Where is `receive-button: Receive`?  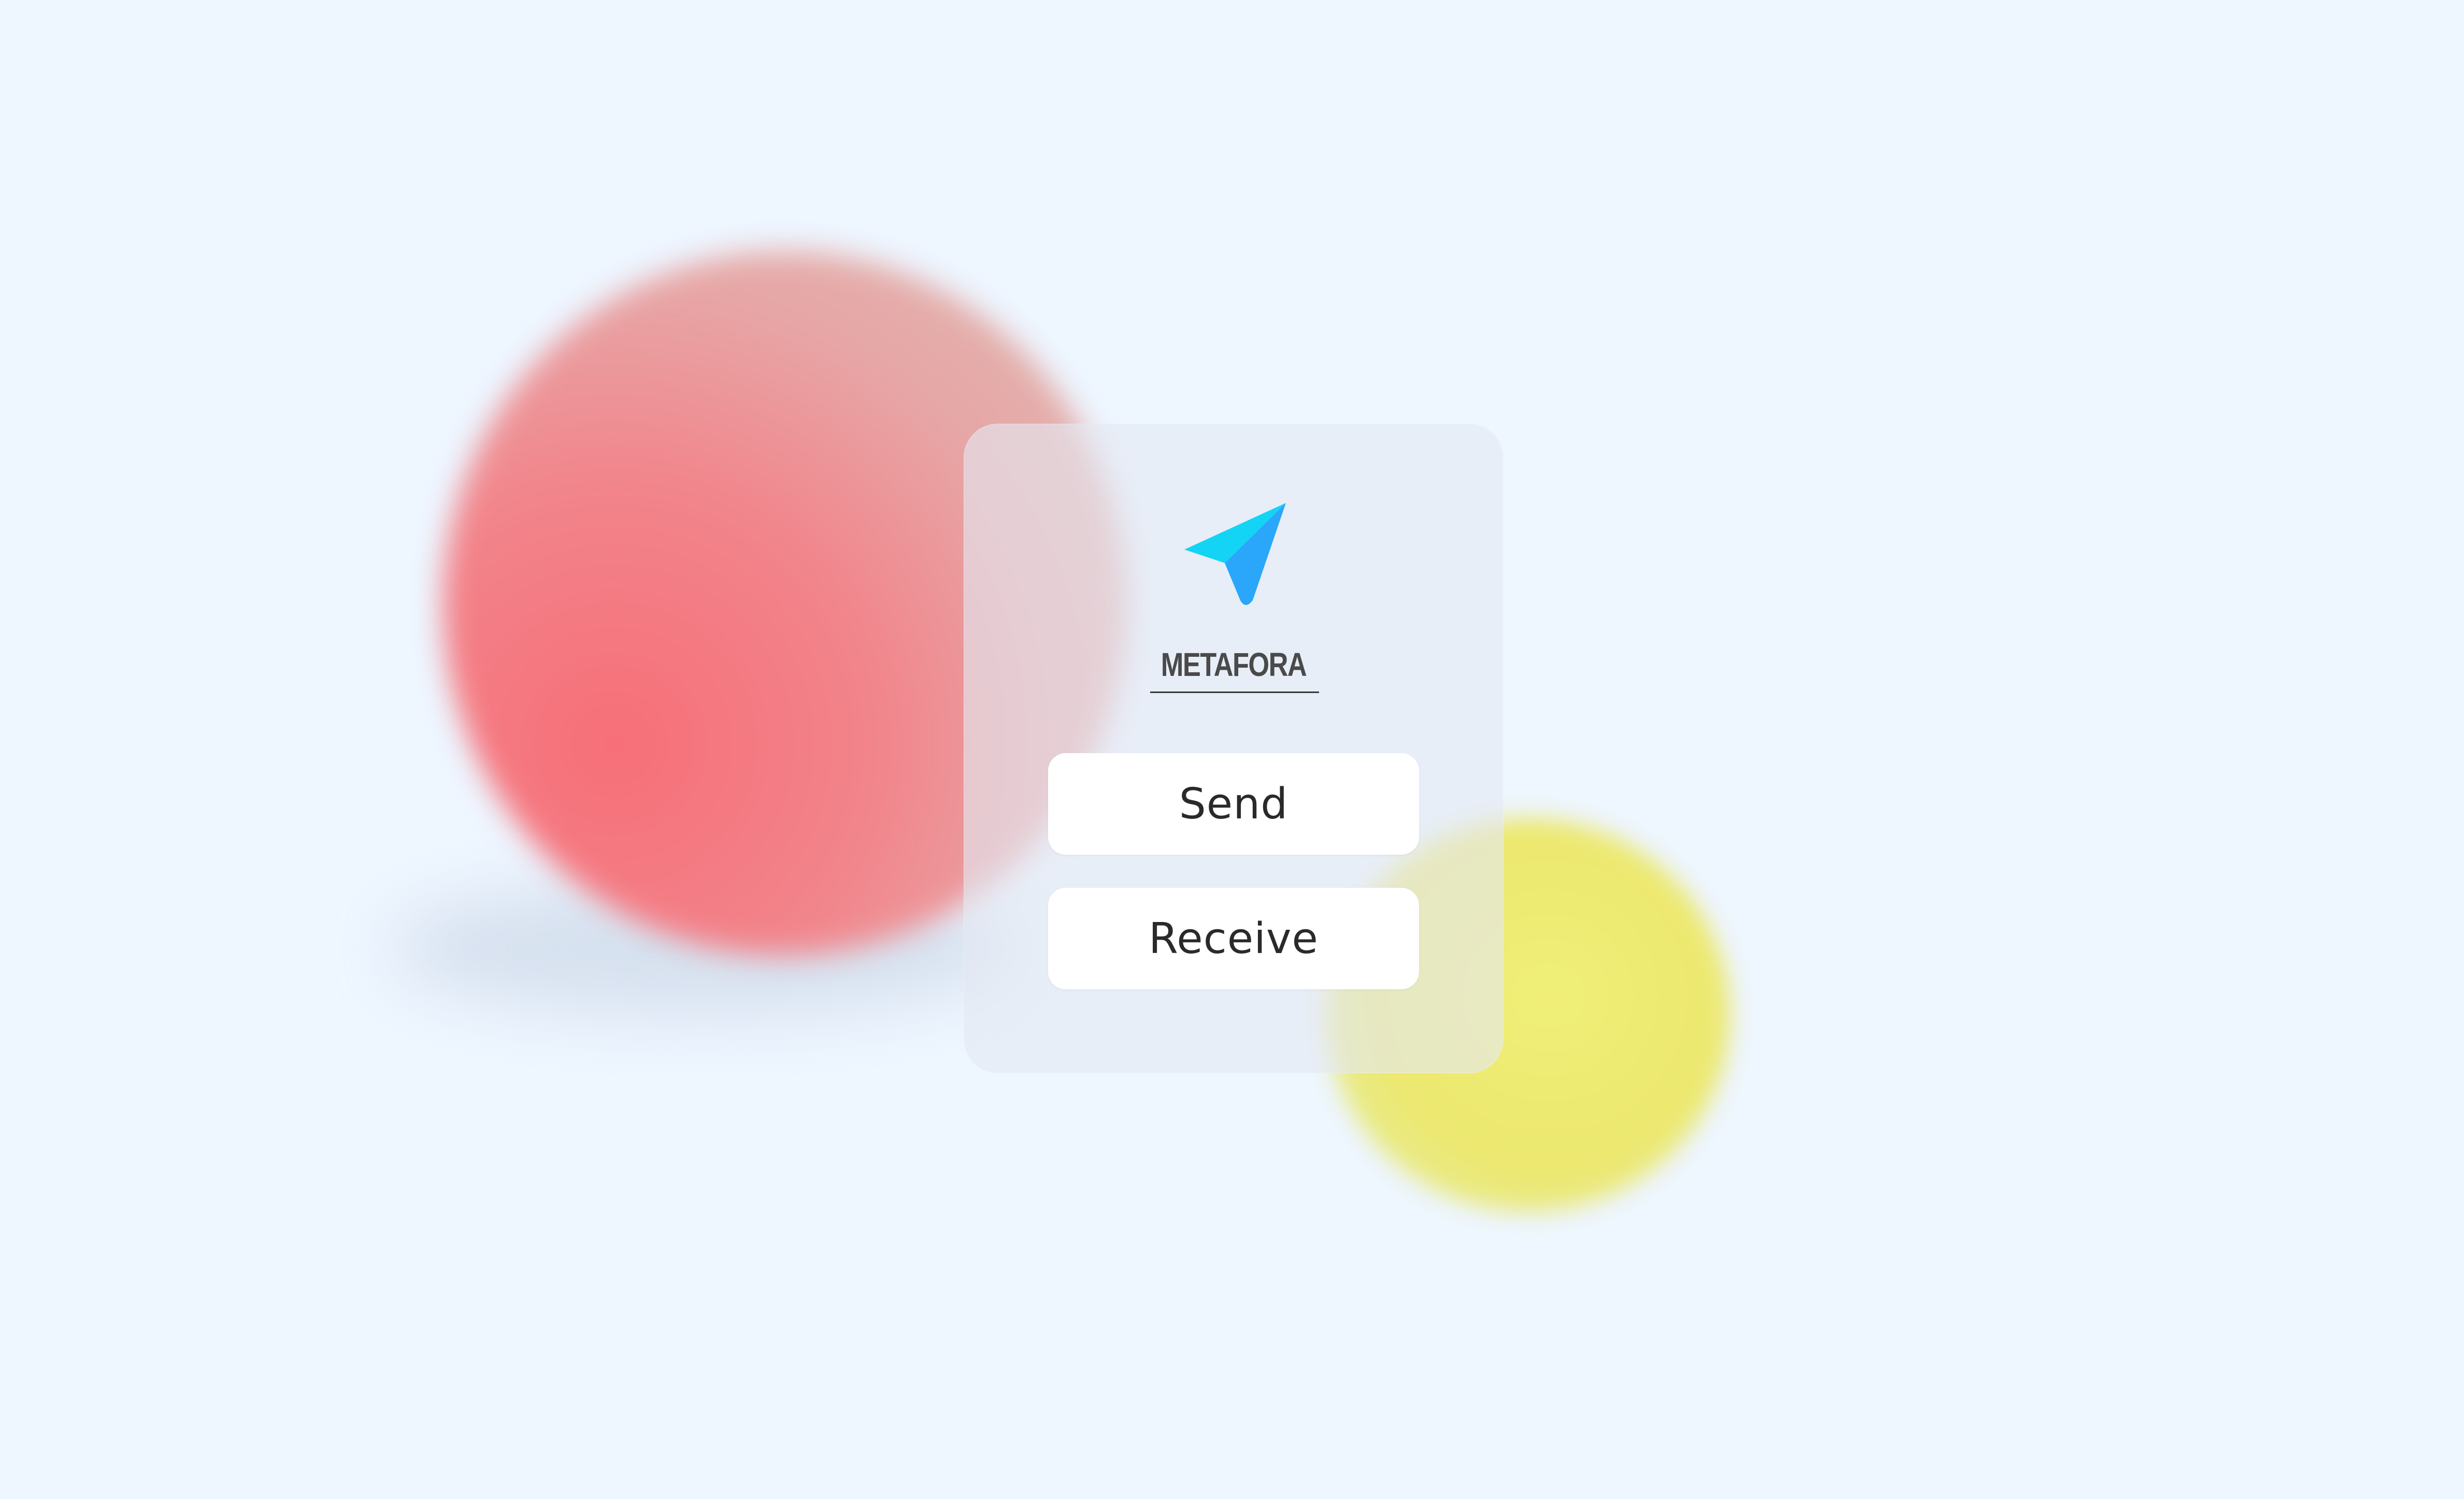
receive-button: Receive is located at coordinates (1234, 938).